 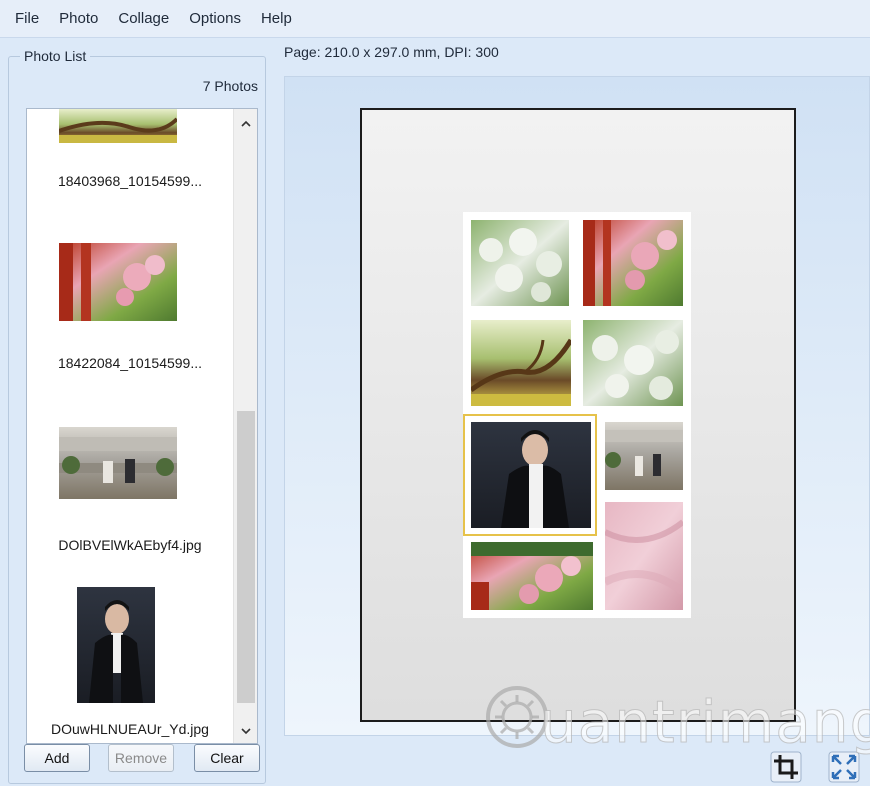 I want to click on menu-help: Help, so click(x=276, y=18).